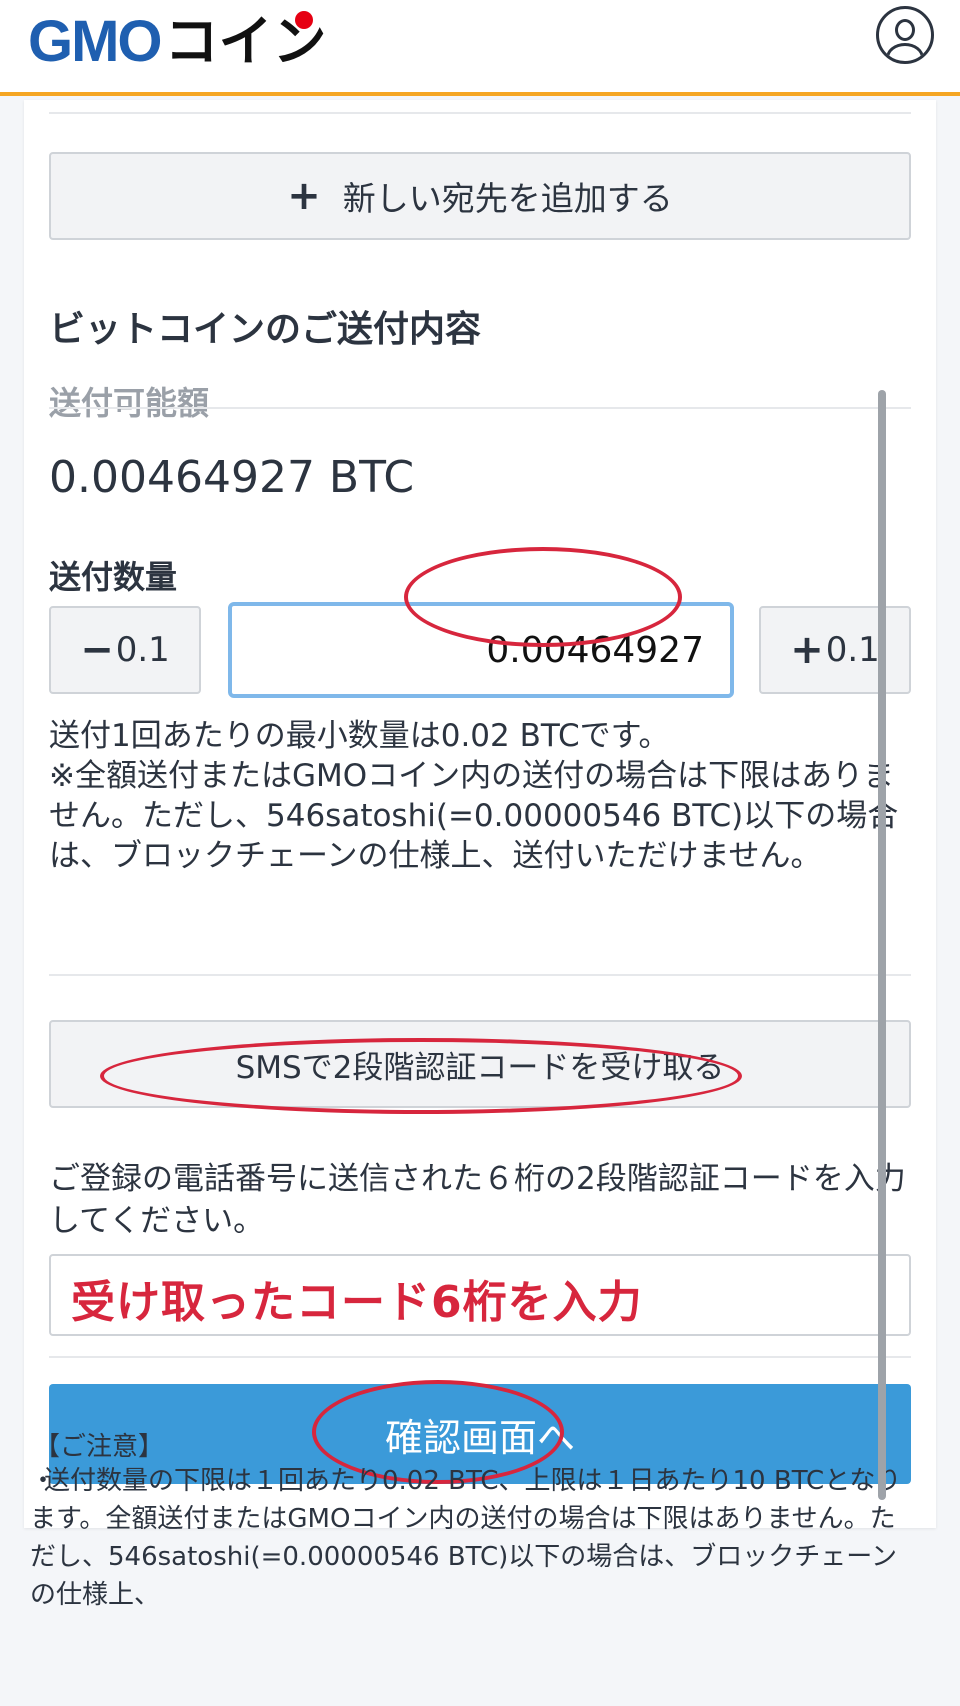 The image size is (960, 1706). I want to click on available-amount-value: 0.00464927 BTC, so click(232, 477).